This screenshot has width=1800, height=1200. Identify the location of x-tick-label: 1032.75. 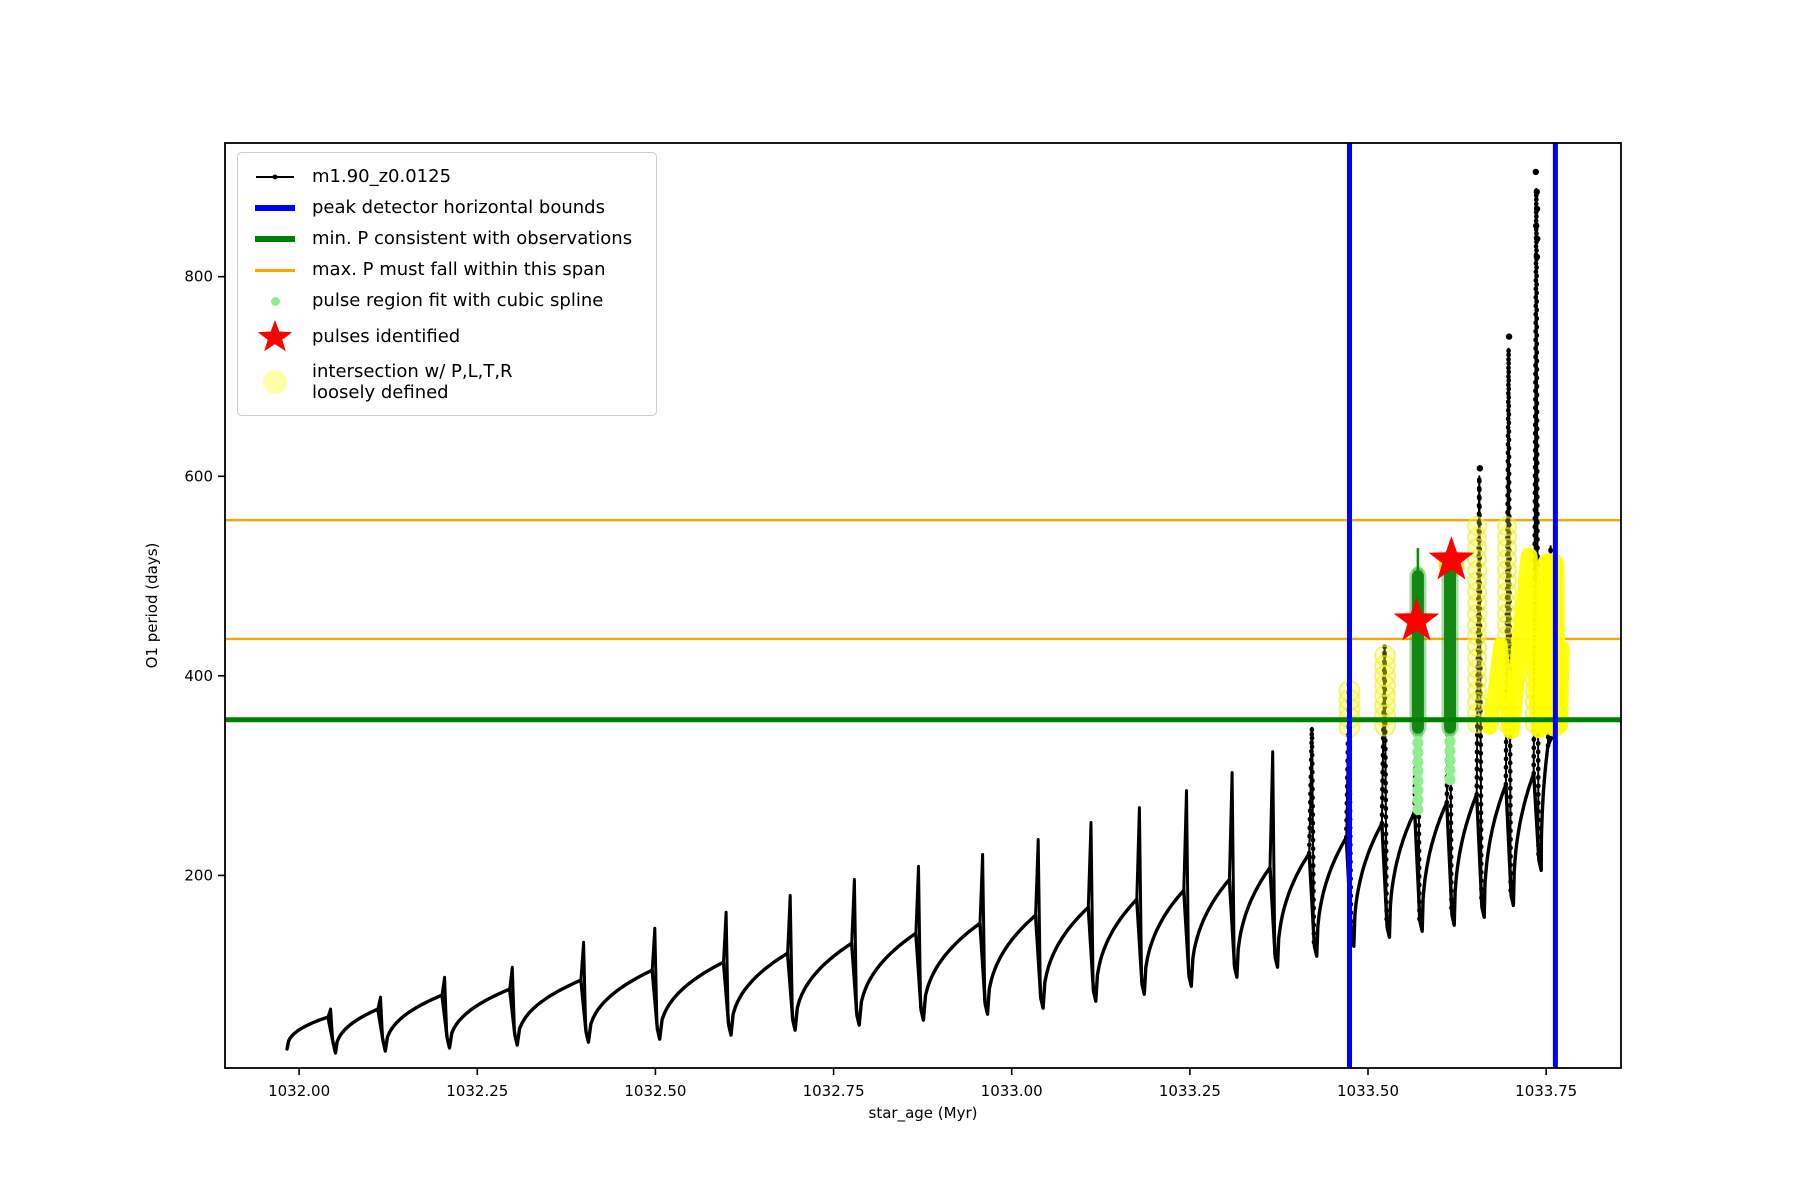
(834, 1091).